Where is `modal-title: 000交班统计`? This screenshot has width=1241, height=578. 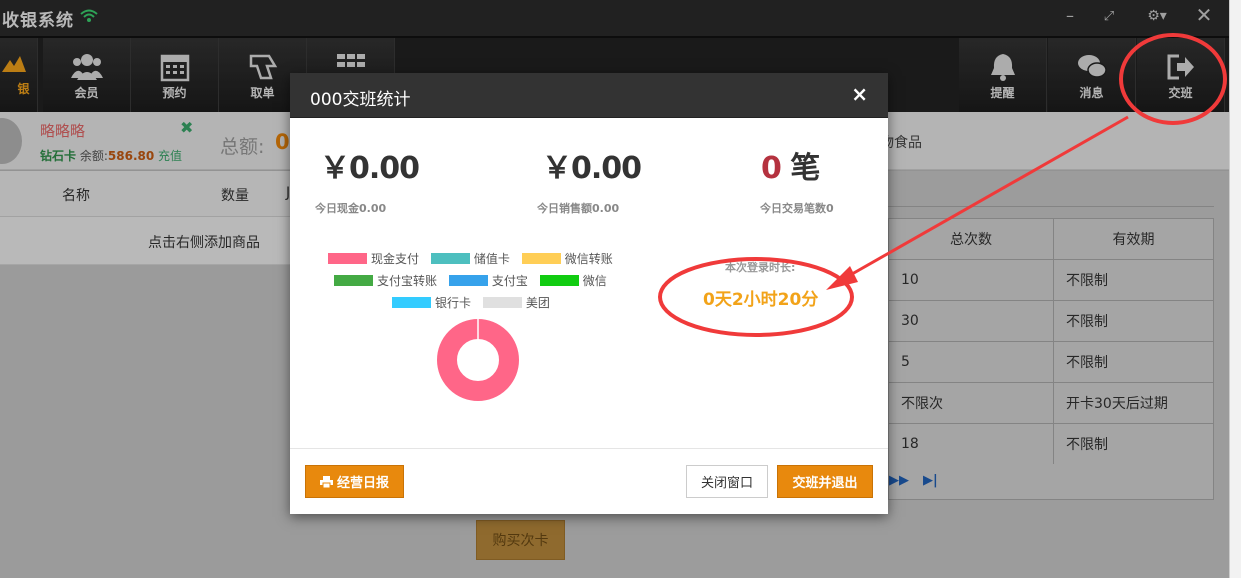
modal-title: 000交班统计 is located at coordinates (360, 100).